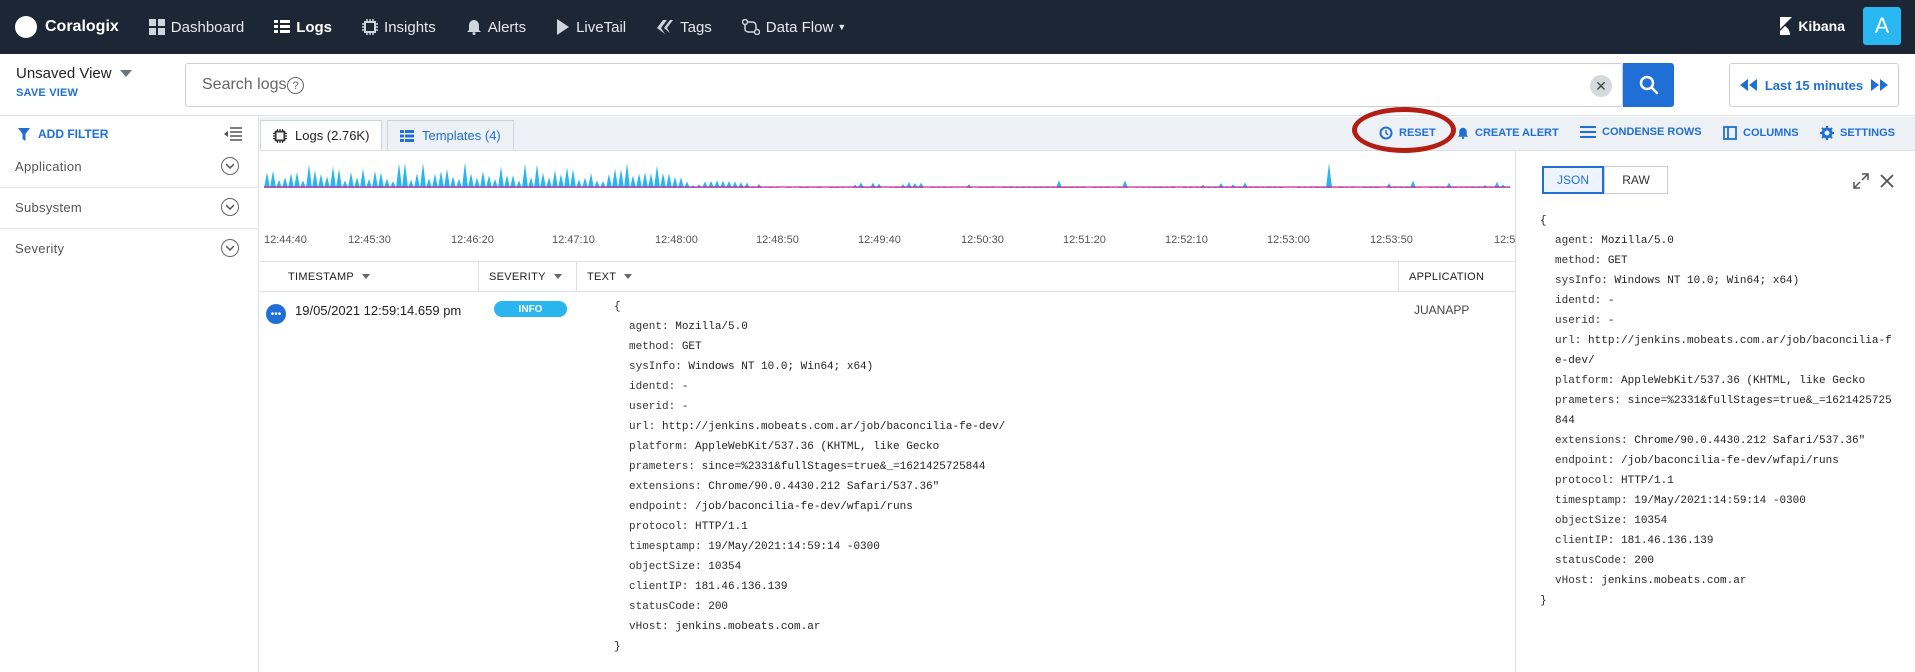  I want to click on header-label: APPLICATION, so click(1447, 276).